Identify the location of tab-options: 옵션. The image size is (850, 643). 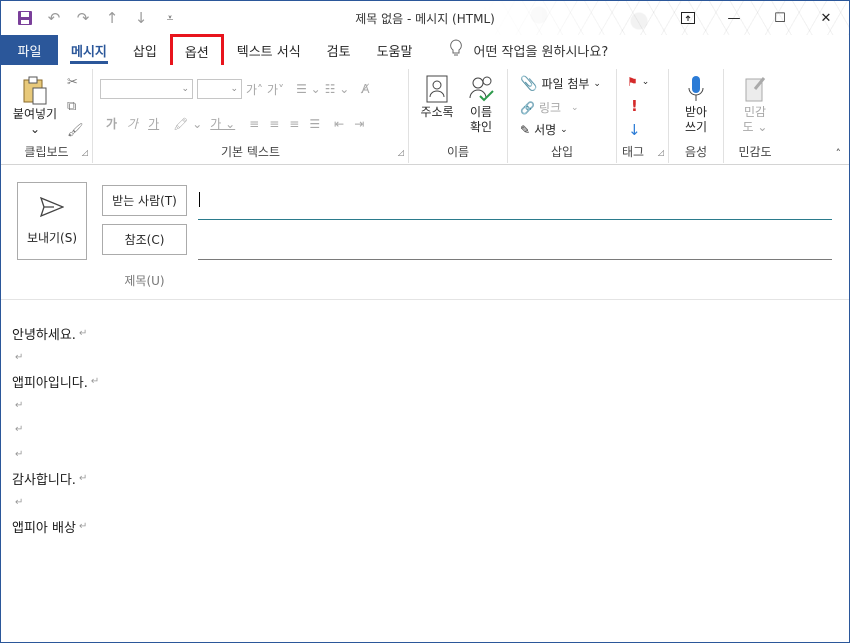
(196, 51).